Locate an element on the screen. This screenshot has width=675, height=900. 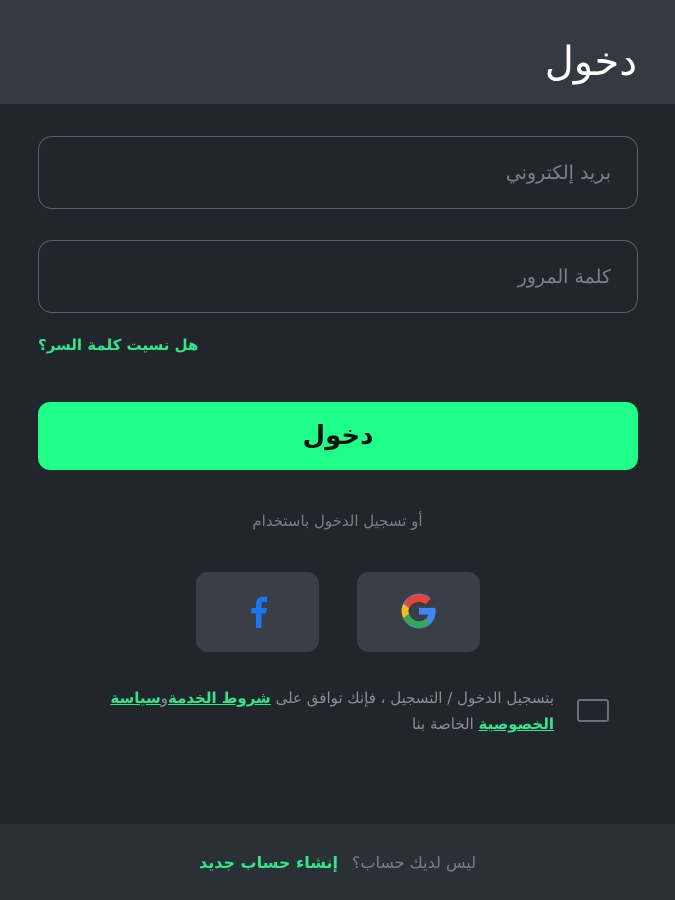
facebook-login-button is located at coordinates (257, 612).